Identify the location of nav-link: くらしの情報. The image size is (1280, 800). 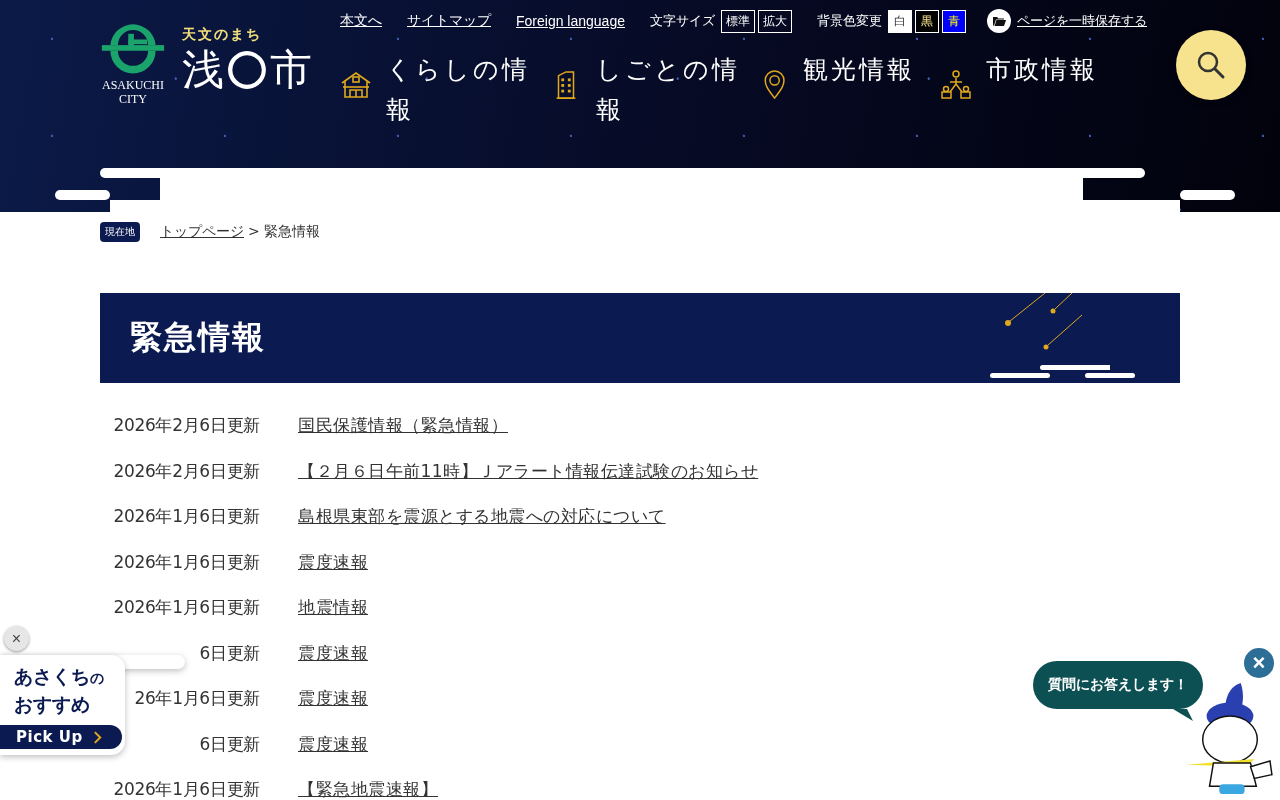
(445, 90).